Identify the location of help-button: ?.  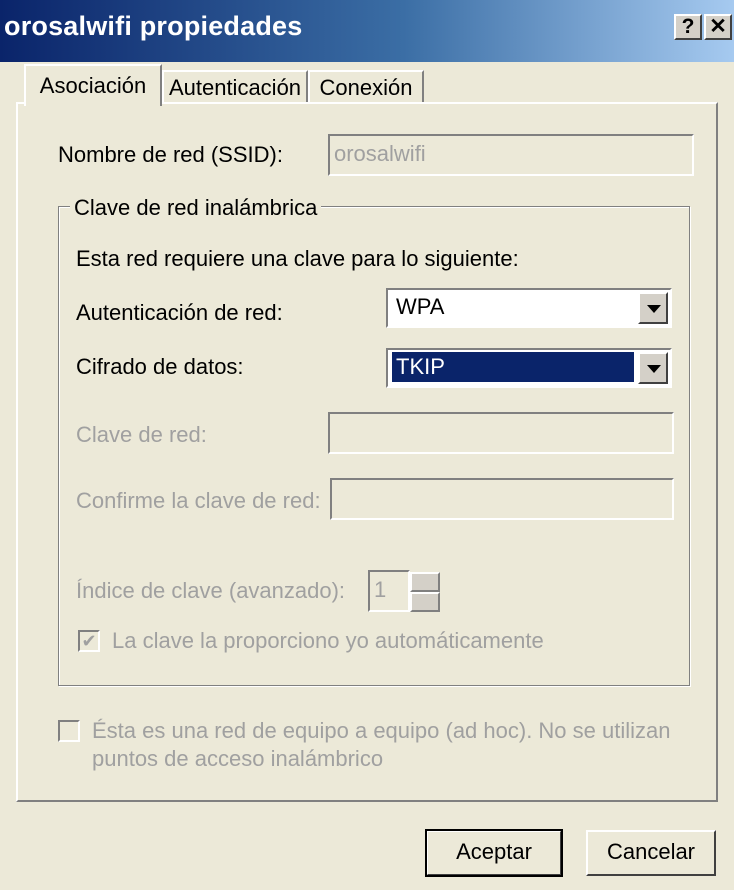
(688, 27).